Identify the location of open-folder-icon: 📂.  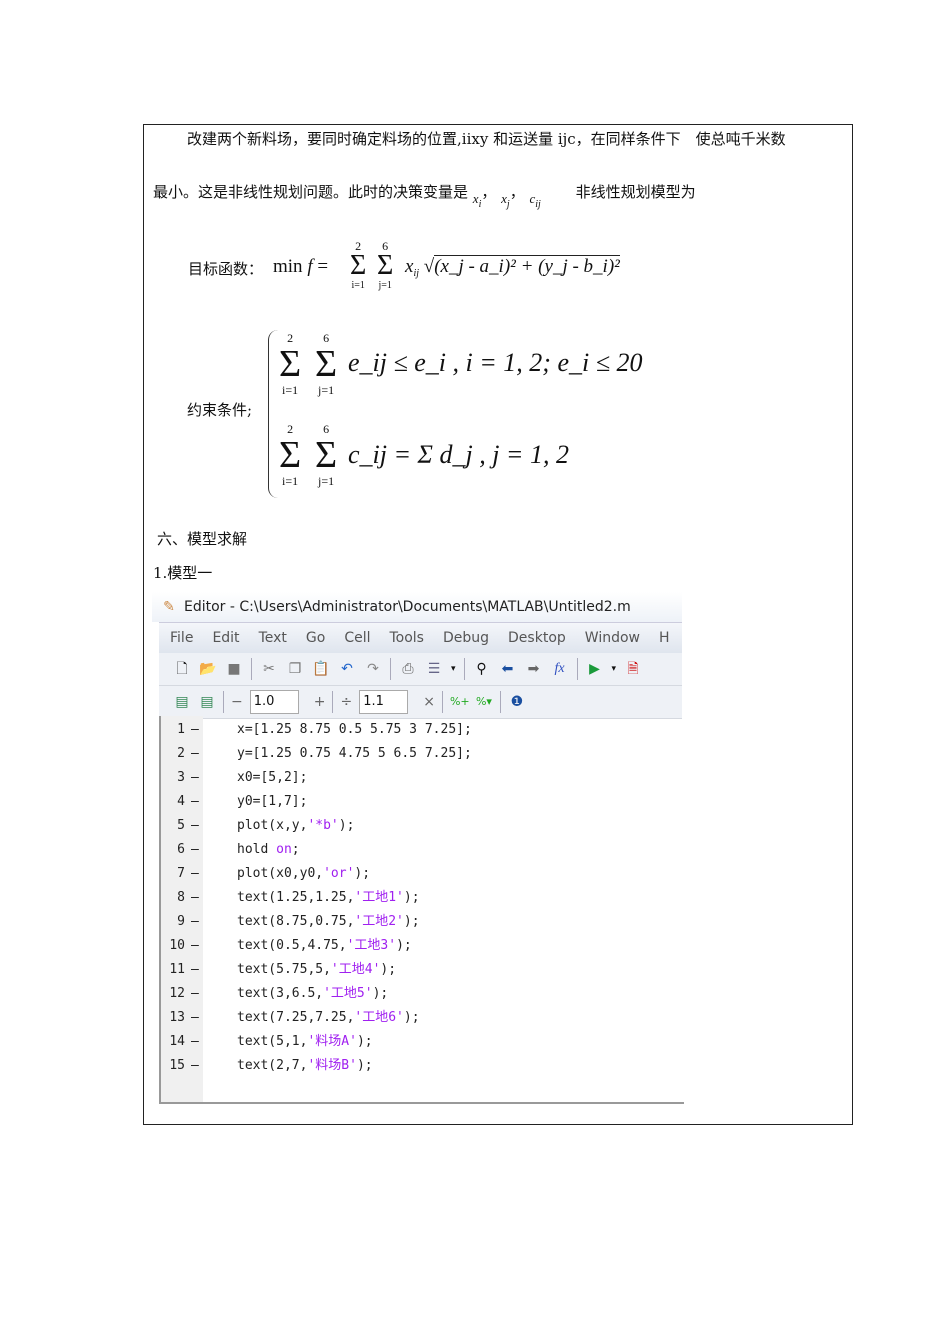
(208, 669).